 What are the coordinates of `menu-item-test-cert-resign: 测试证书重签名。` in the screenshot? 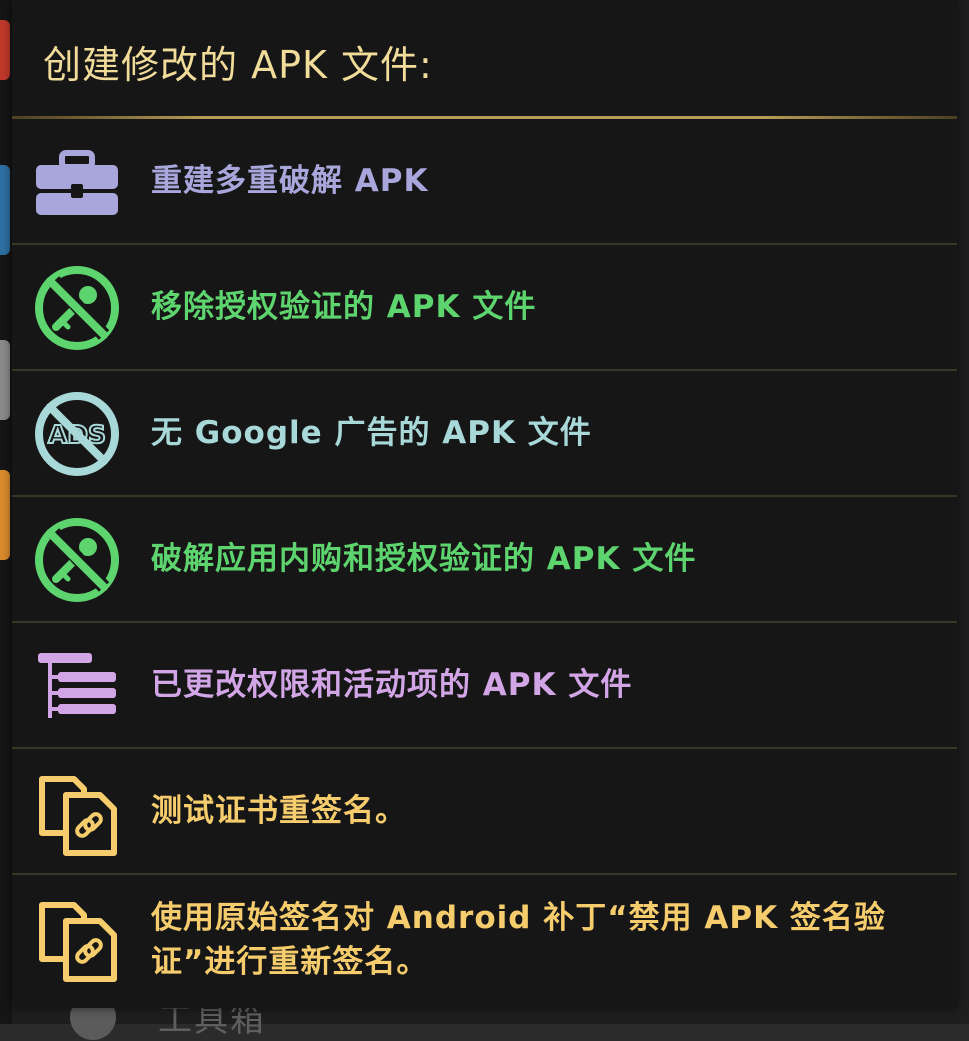 It's located at (484, 812).